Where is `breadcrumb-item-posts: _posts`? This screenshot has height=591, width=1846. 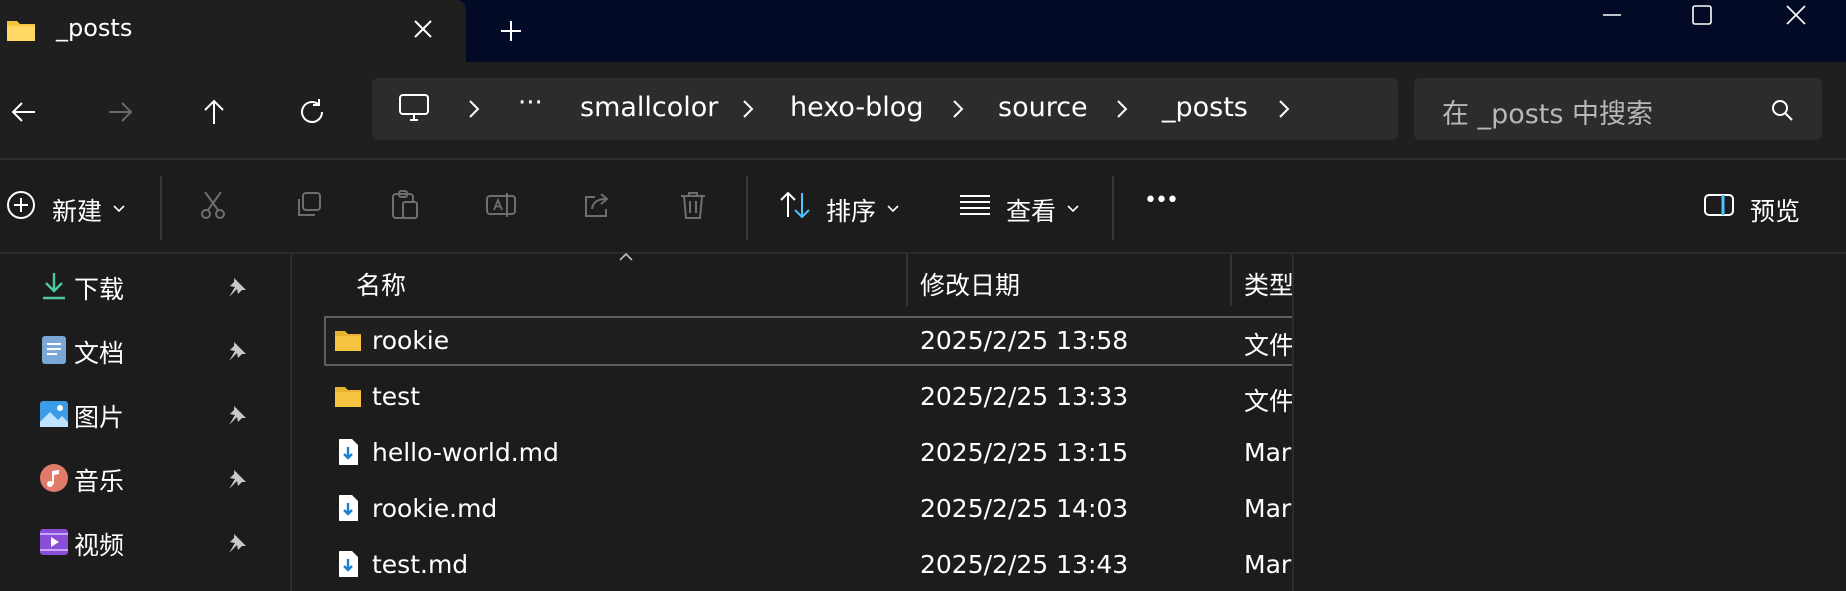 breadcrumb-item-posts: _posts is located at coordinates (1205, 107).